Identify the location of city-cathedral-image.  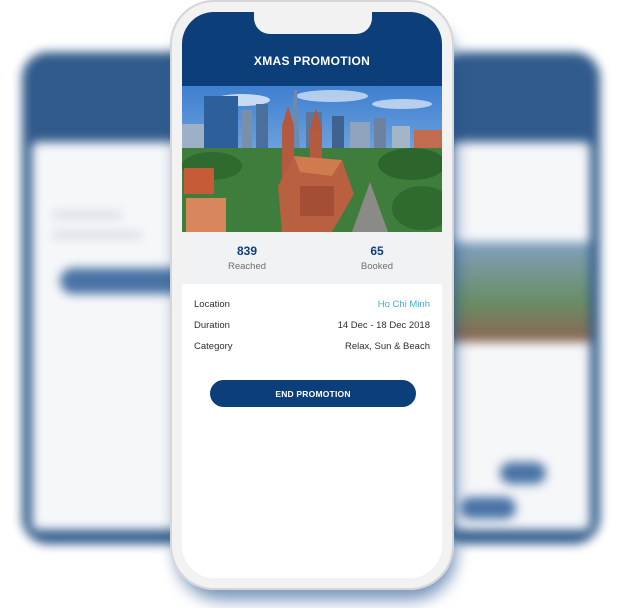
(312, 159).